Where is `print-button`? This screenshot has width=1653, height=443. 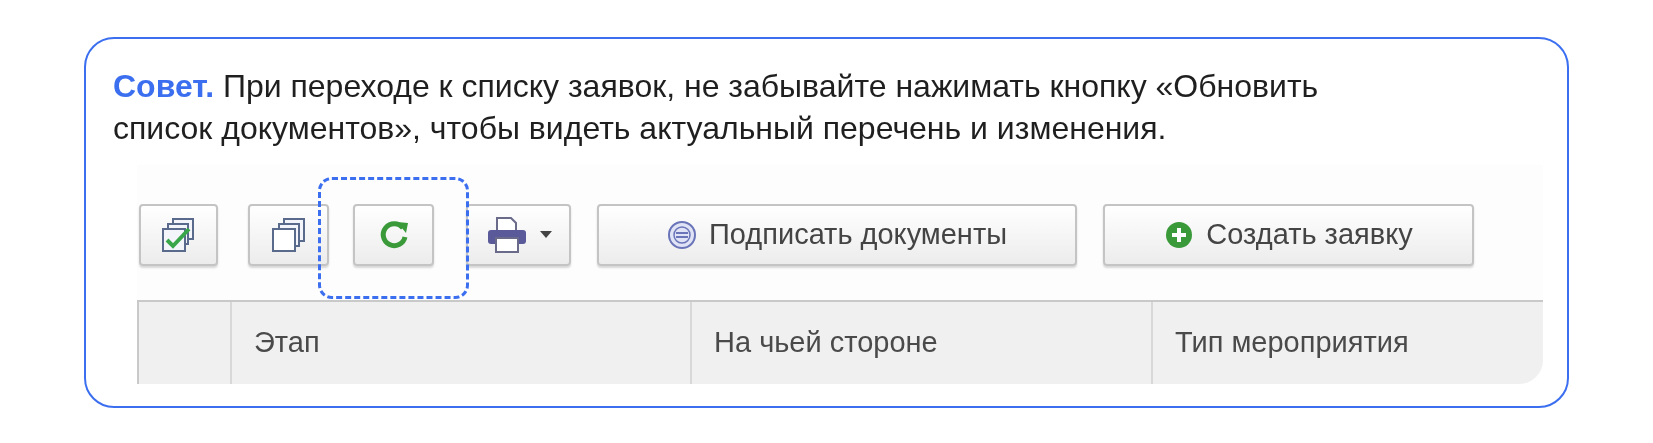 print-button is located at coordinates (518, 235).